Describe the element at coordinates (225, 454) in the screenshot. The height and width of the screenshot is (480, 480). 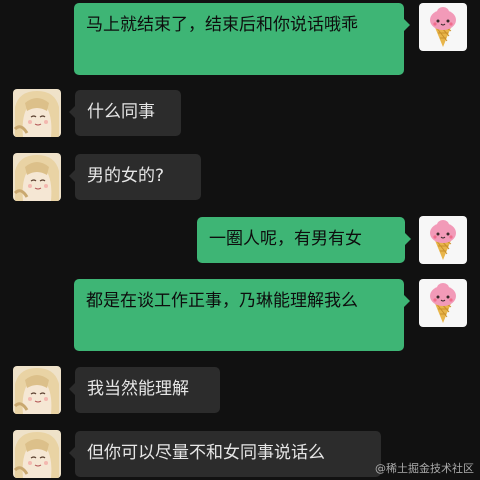
I see `received-message-bubble: 但你可以尽量不和女同事说话么` at that location.